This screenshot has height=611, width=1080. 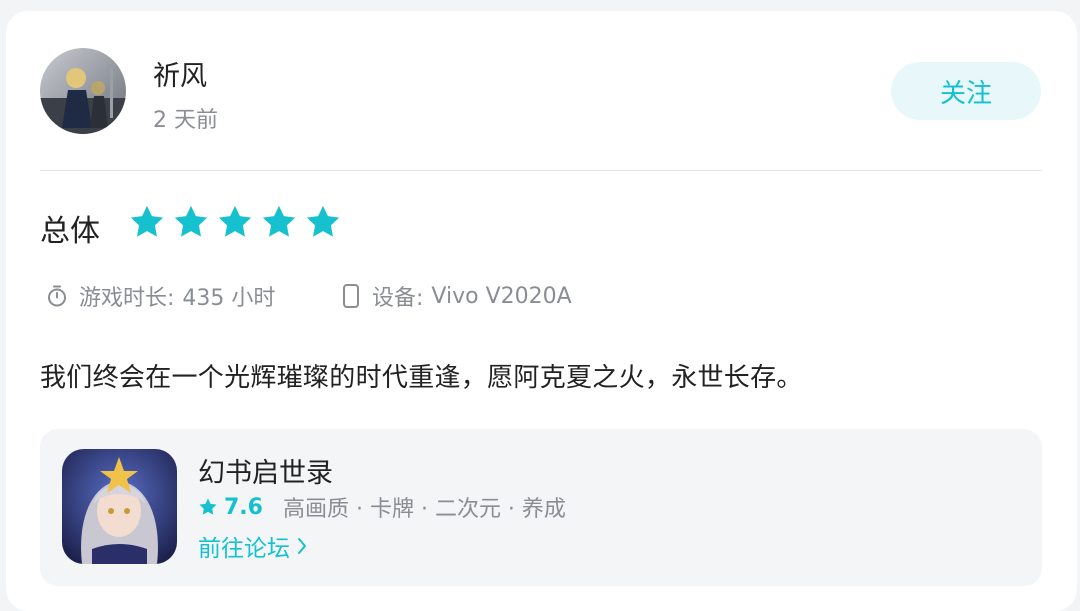 I want to click on playtime-info: 游戏时长: 435 小时, so click(x=160, y=296).